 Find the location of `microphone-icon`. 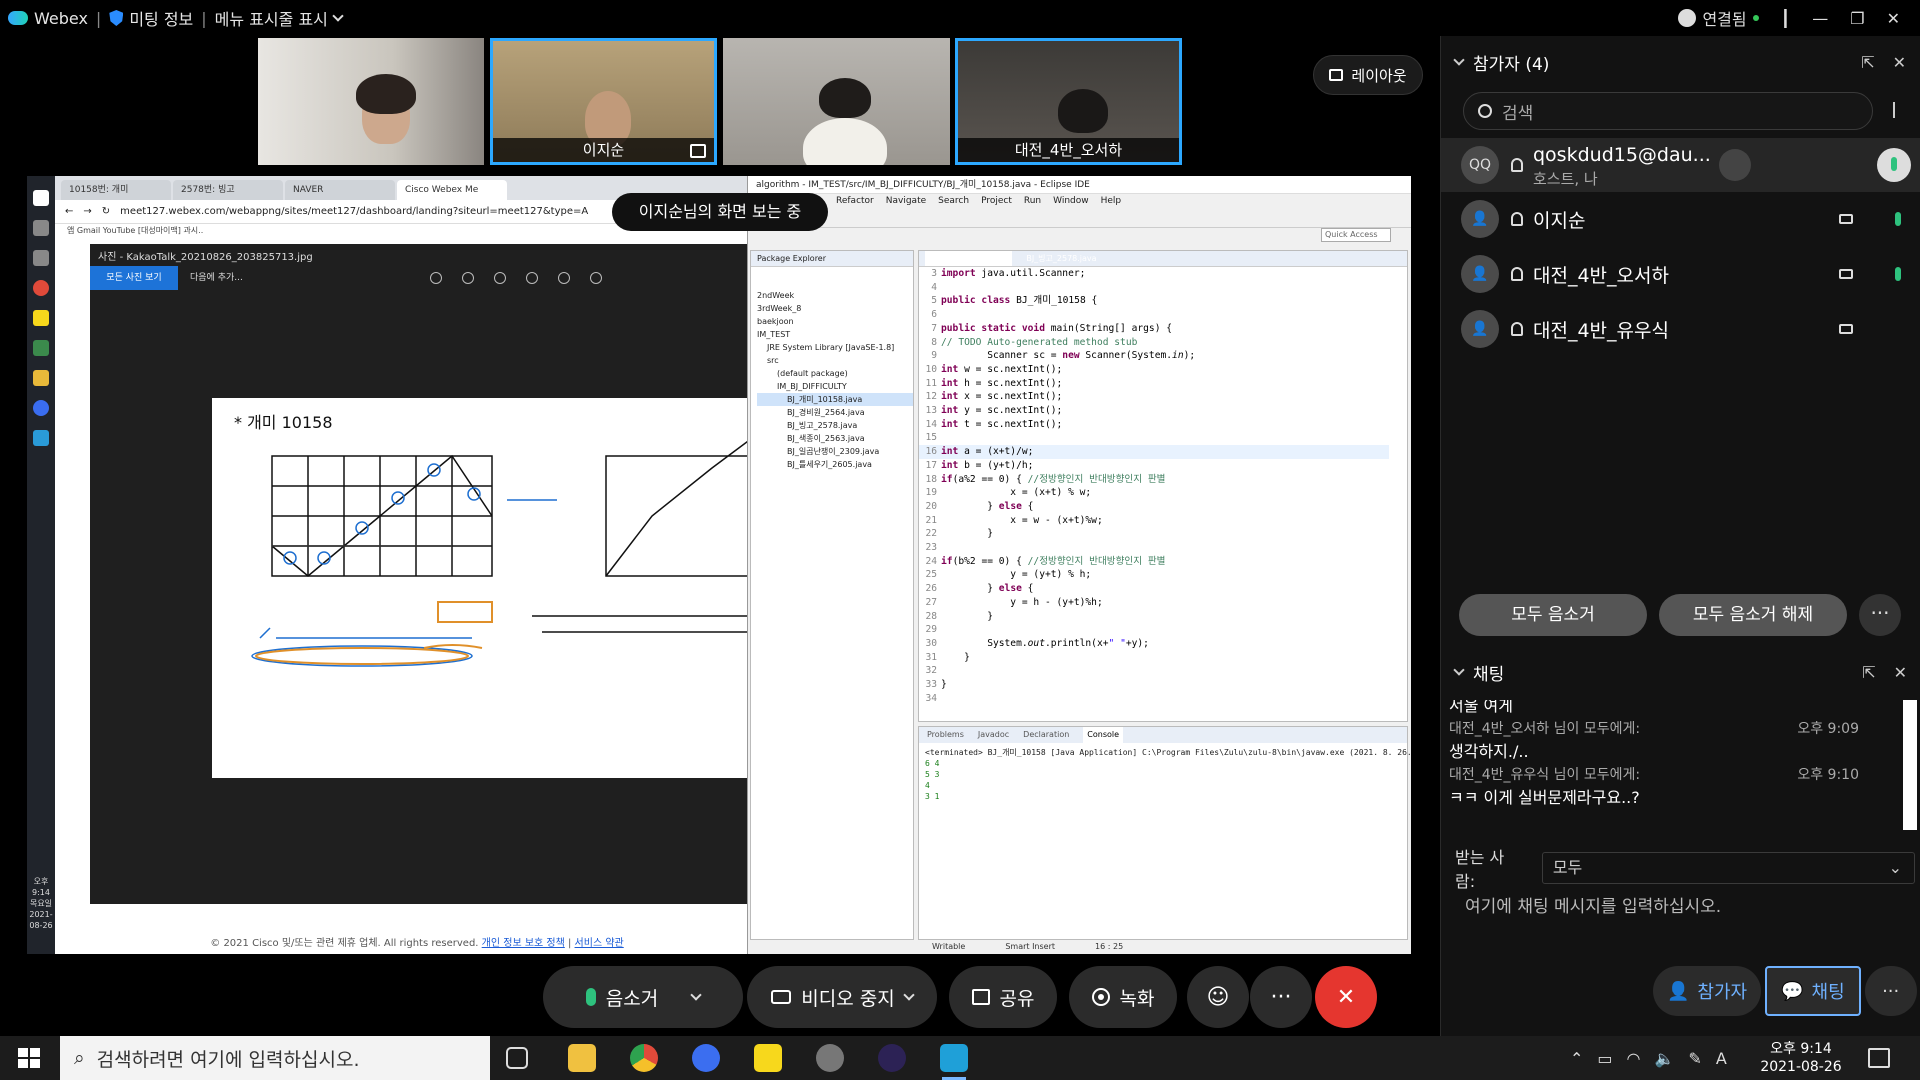

microphone-icon is located at coordinates (1894, 165).